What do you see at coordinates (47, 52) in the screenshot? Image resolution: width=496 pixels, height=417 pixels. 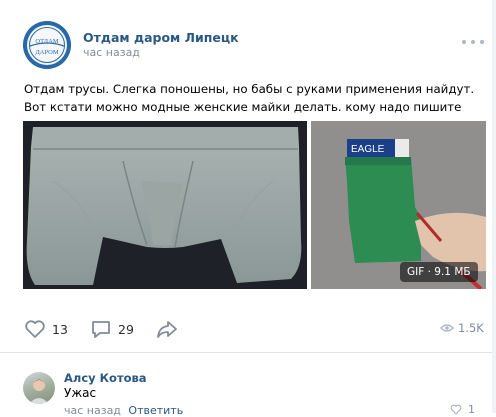 I see `svg-text: ДАРОМ` at bounding box center [47, 52].